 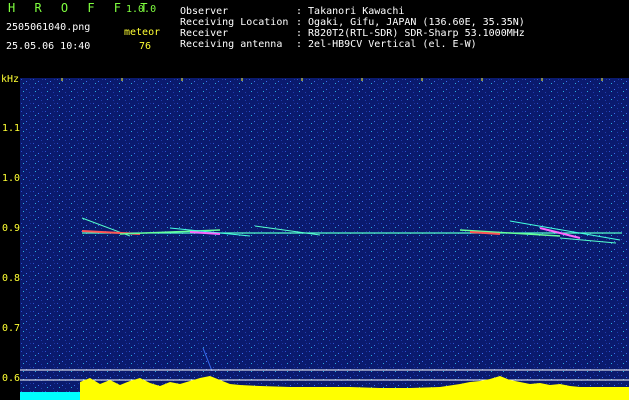 What do you see at coordinates (142, 32) in the screenshot?
I see `meteor-label: meteor` at bounding box center [142, 32].